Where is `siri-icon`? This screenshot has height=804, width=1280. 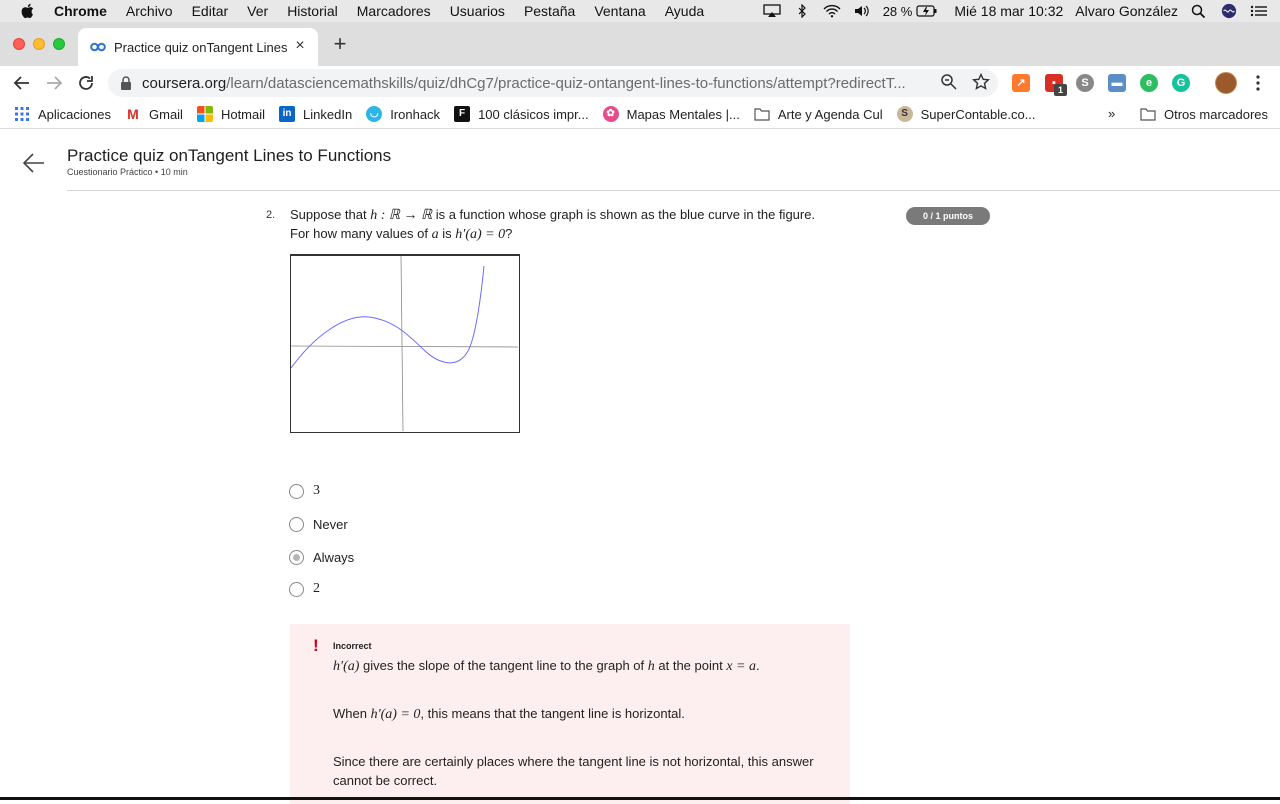 siri-icon is located at coordinates (1229, 11).